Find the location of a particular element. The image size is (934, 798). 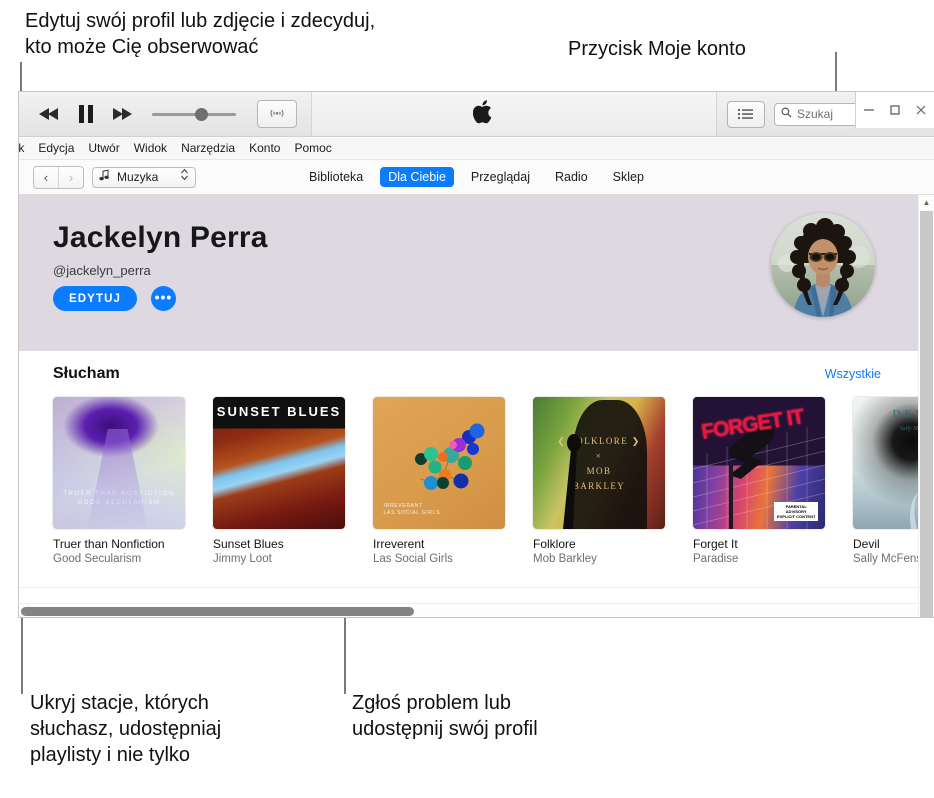

callout-account-button: Przycisk Moje konto is located at coordinates (657, 49).